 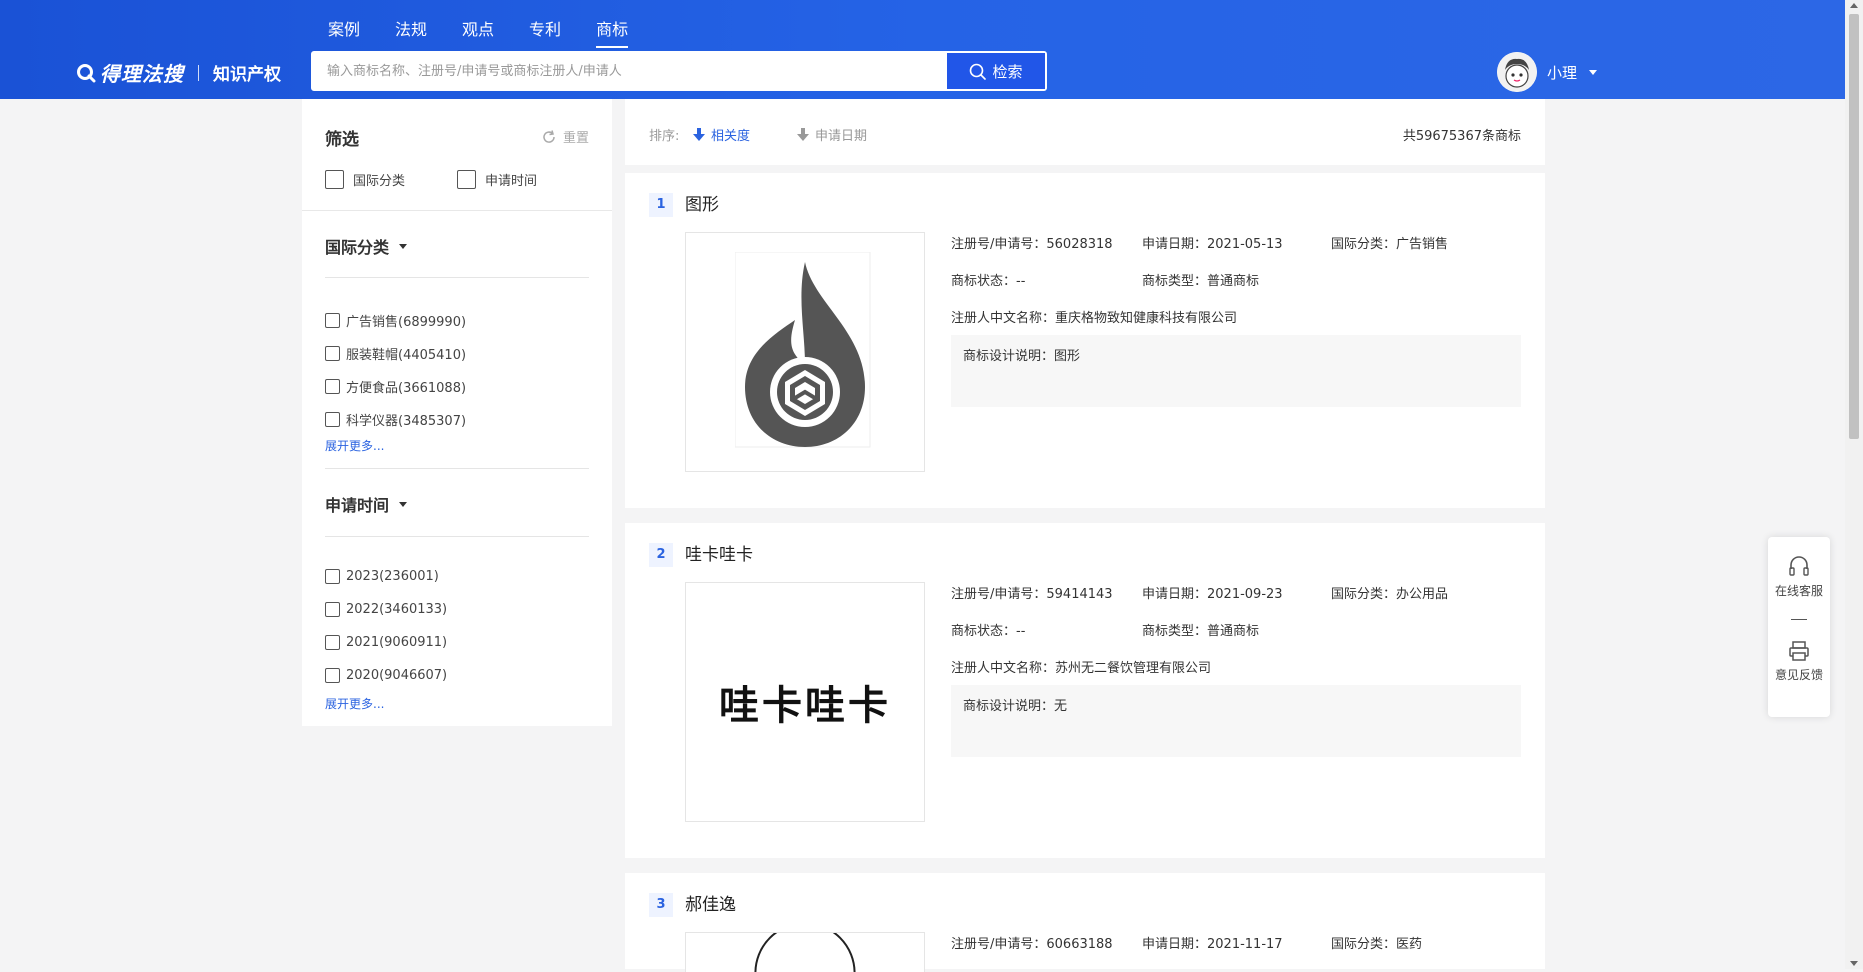 What do you see at coordinates (344, 32) in the screenshot?
I see `nav-cases: 案例` at bounding box center [344, 32].